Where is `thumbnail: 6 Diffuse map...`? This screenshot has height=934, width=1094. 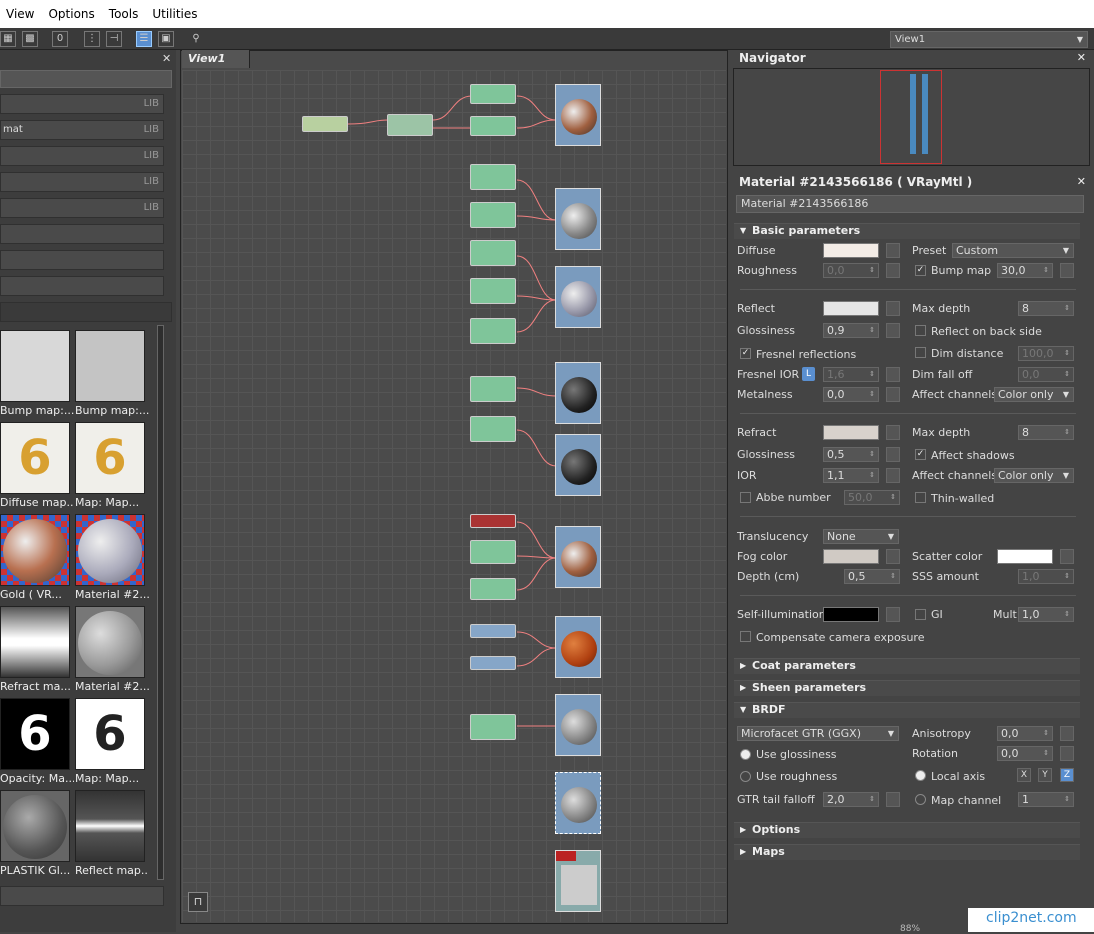 thumbnail: 6 Diffuse map... is located at coordinates (37, 466).